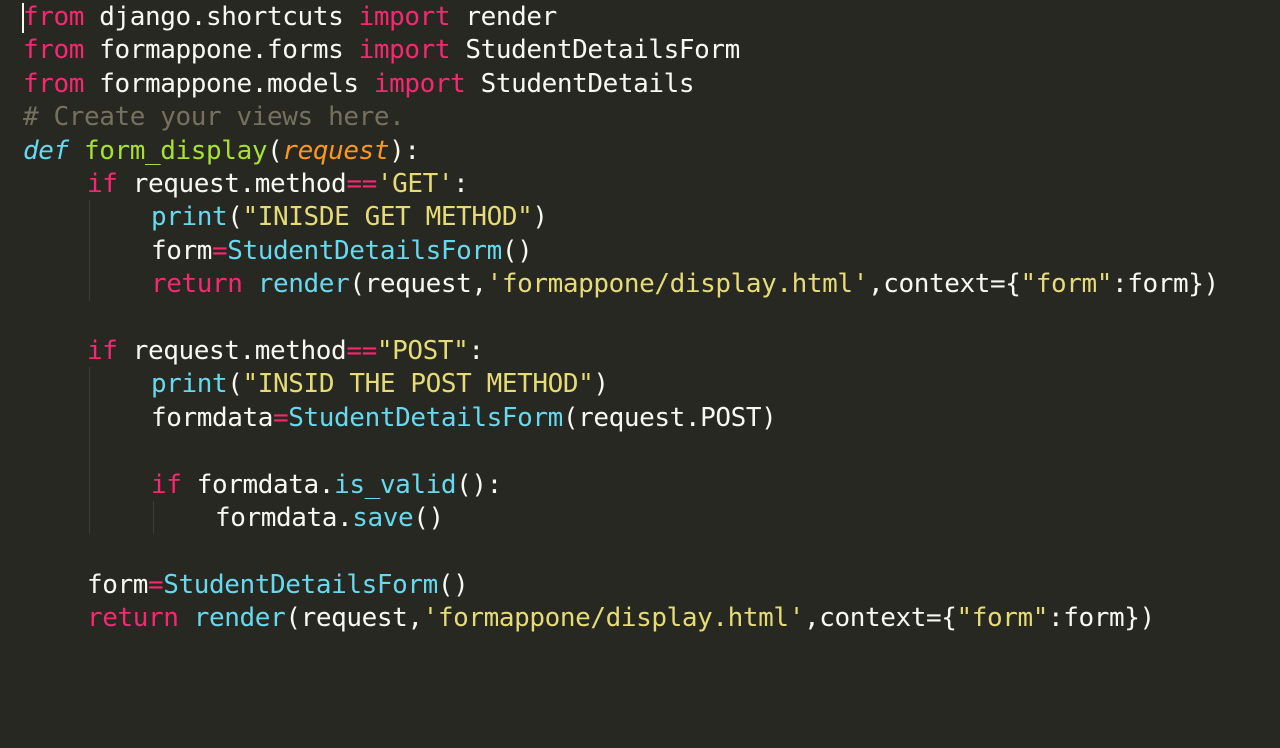 The width and height of the screenshot is (1280, 748). Describe the element at coordinates (580, 83) in the screenshot. I see `code-token: StudentDetails` at that location.